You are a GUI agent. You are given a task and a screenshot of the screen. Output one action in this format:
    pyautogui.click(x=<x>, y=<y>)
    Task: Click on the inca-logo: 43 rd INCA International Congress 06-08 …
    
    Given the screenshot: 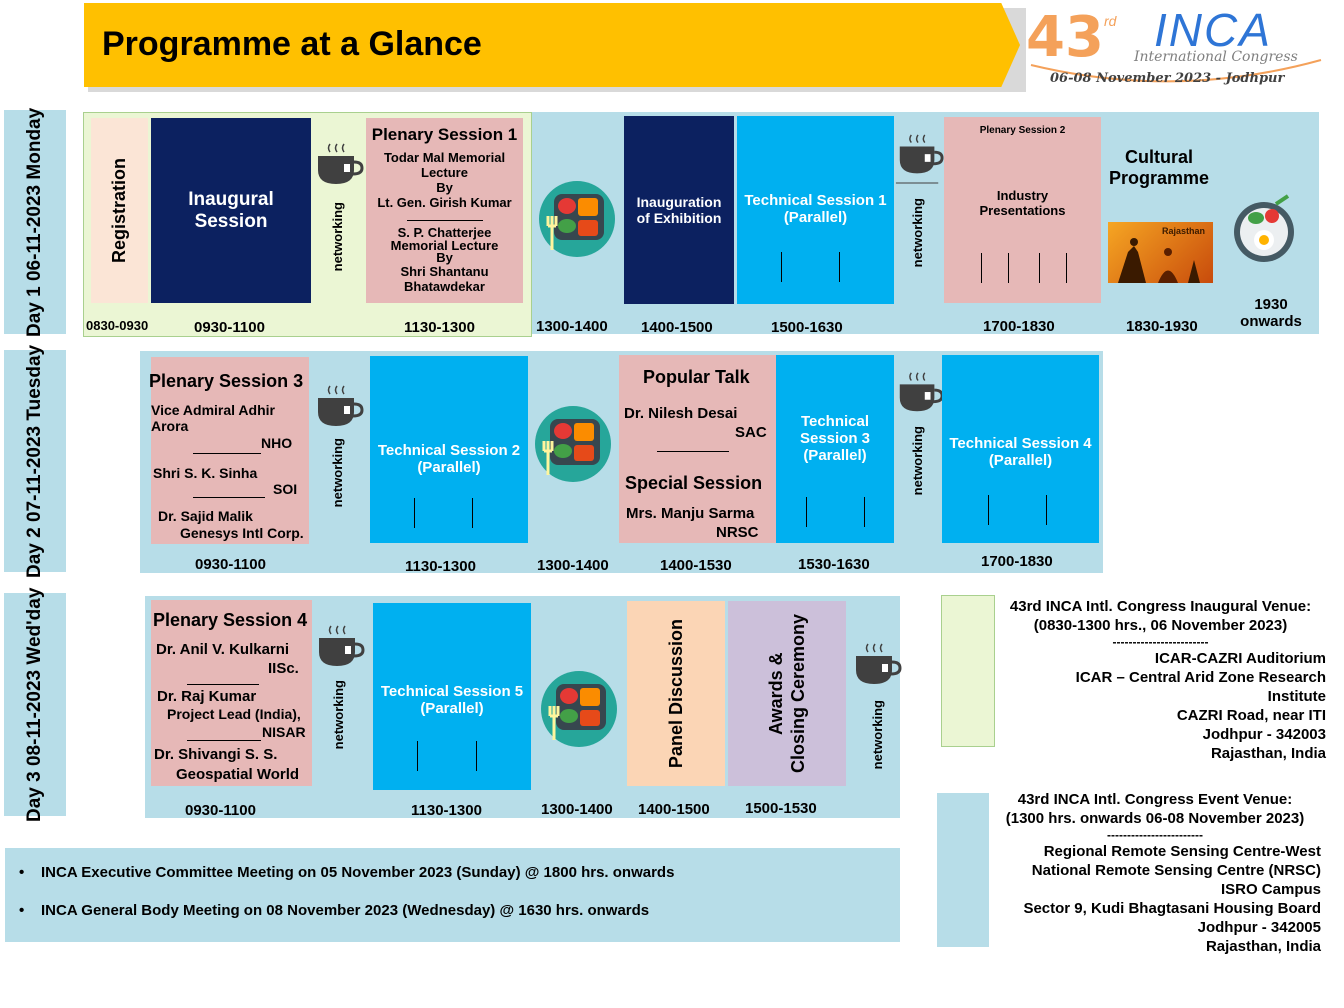 What is the action you would take?
    pyautogui.click(x=1176, y=47)
    